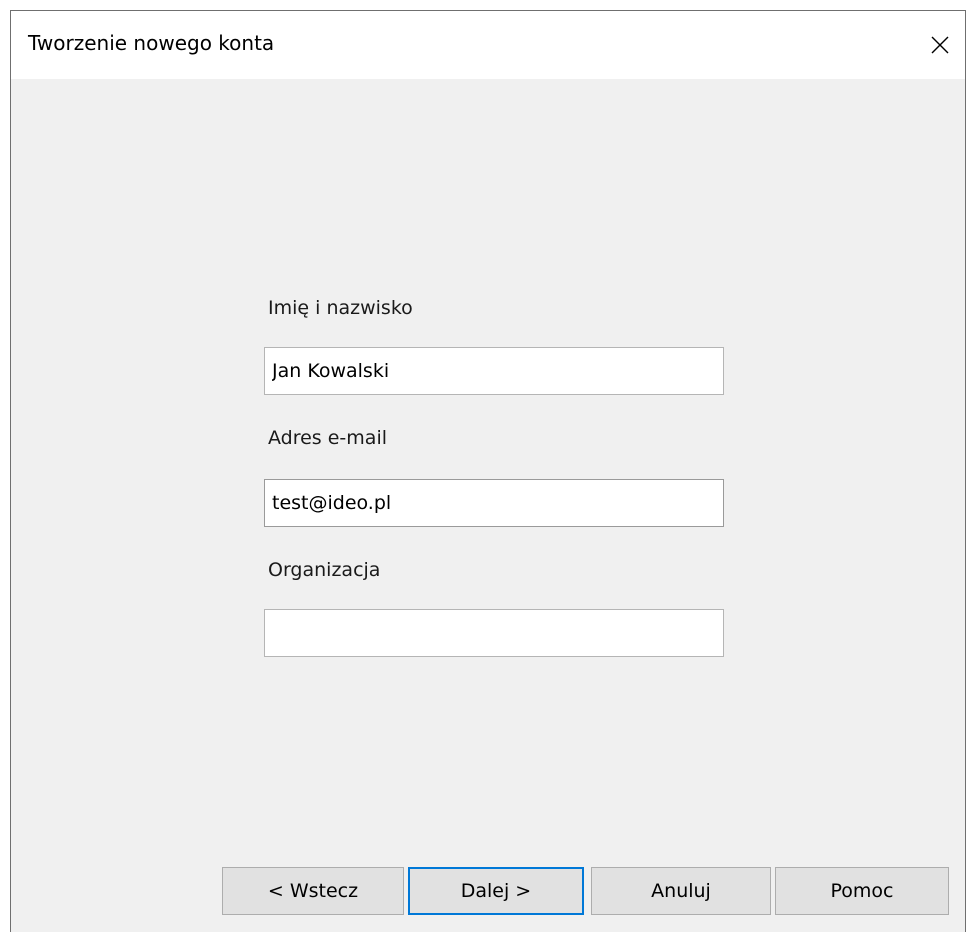 The height and width of the screenshot is (933, 967). What do you see at coordinates (340, 308) in the screenshot?
I see `name-label: Imię i nazwisko` at bounding box center [340, 308].